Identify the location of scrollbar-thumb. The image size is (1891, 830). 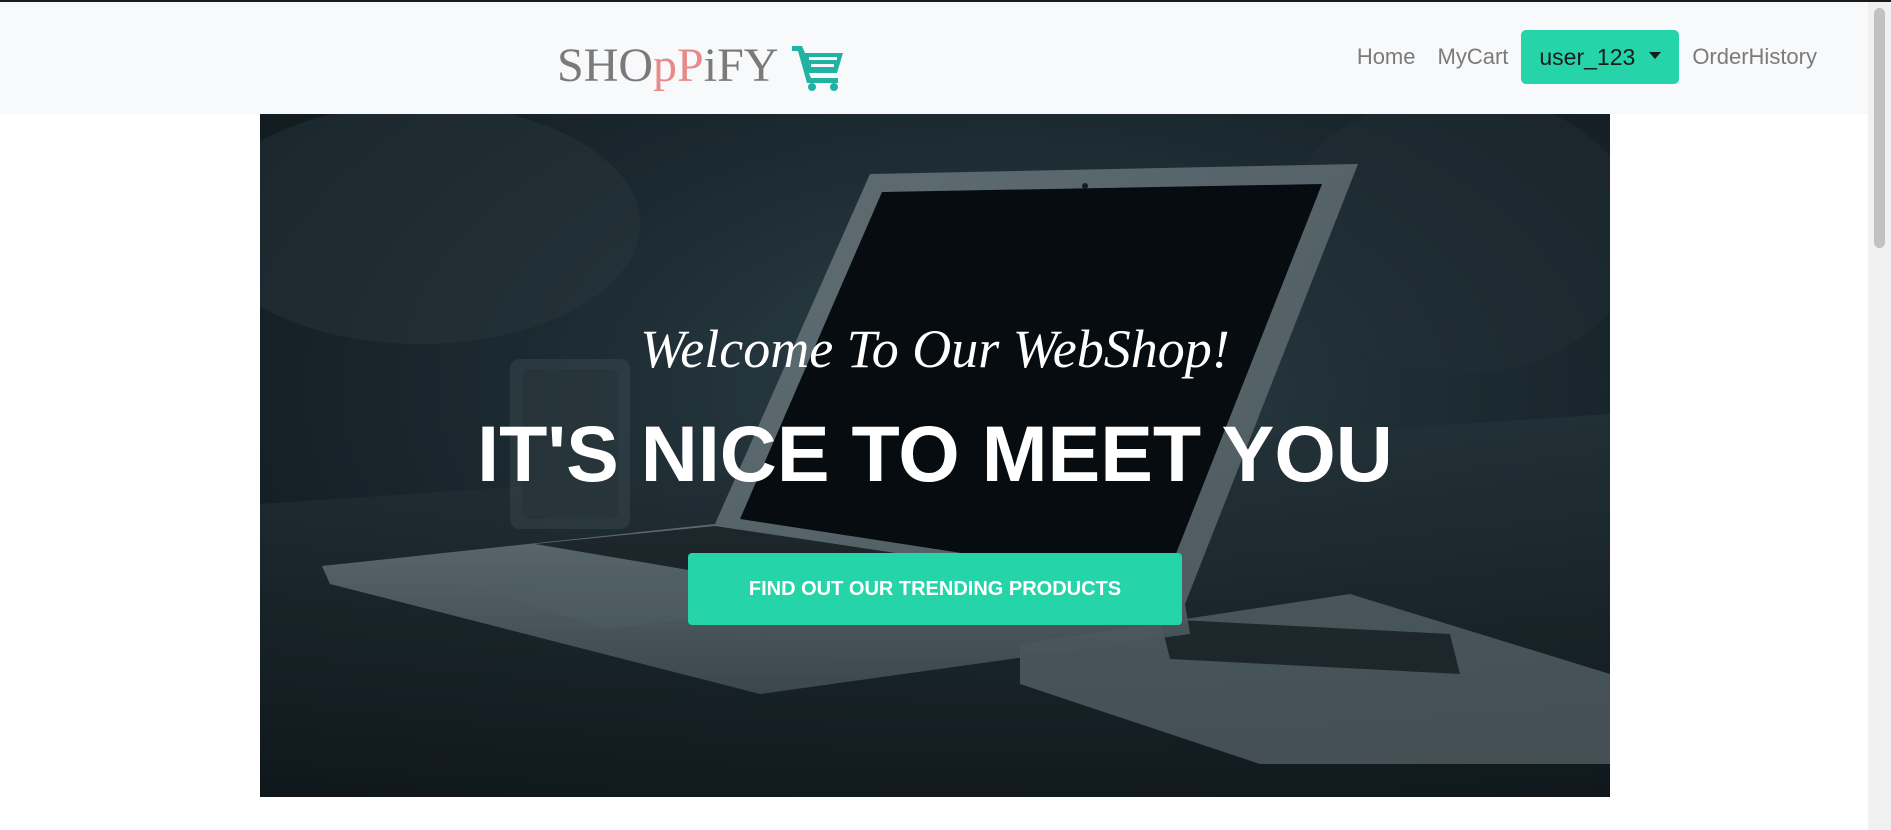
(1879, 128).